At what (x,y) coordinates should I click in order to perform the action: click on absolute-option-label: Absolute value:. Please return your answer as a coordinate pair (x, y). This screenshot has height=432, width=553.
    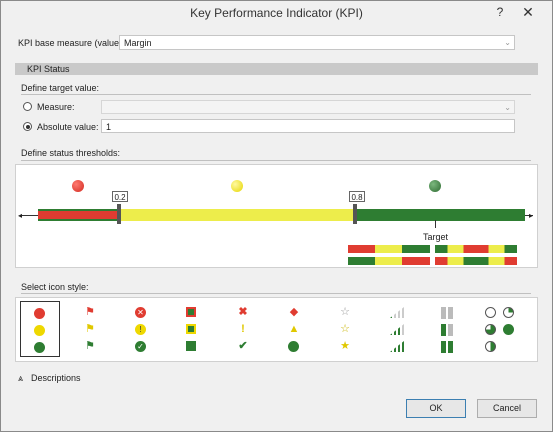
    Looking at the image, I should click on (68, 127).